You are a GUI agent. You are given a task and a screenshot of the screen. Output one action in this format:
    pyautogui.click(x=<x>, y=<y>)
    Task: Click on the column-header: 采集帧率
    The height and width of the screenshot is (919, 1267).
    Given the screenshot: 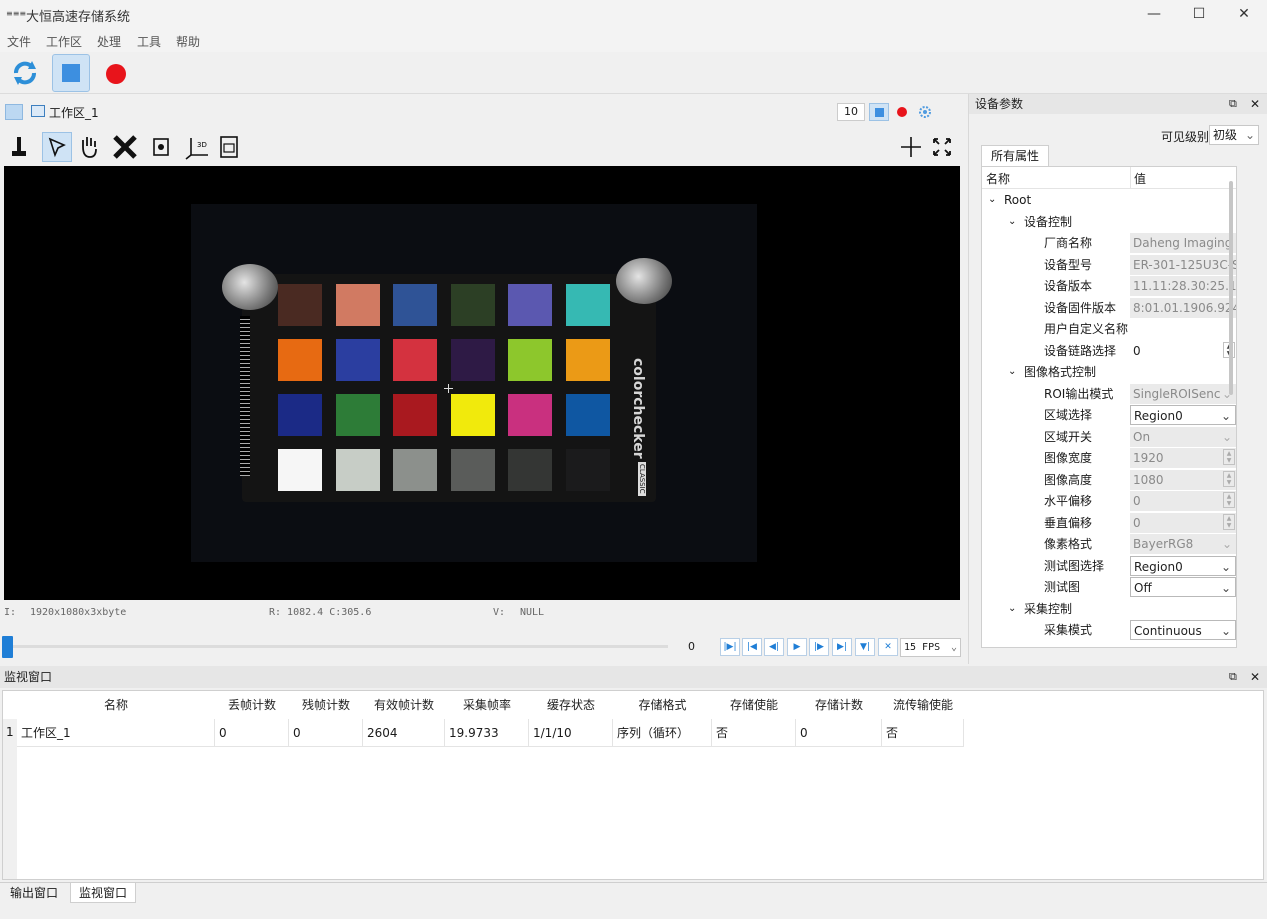 What is the action you would take?
    pyautogui.click(x=487, y=705)
    